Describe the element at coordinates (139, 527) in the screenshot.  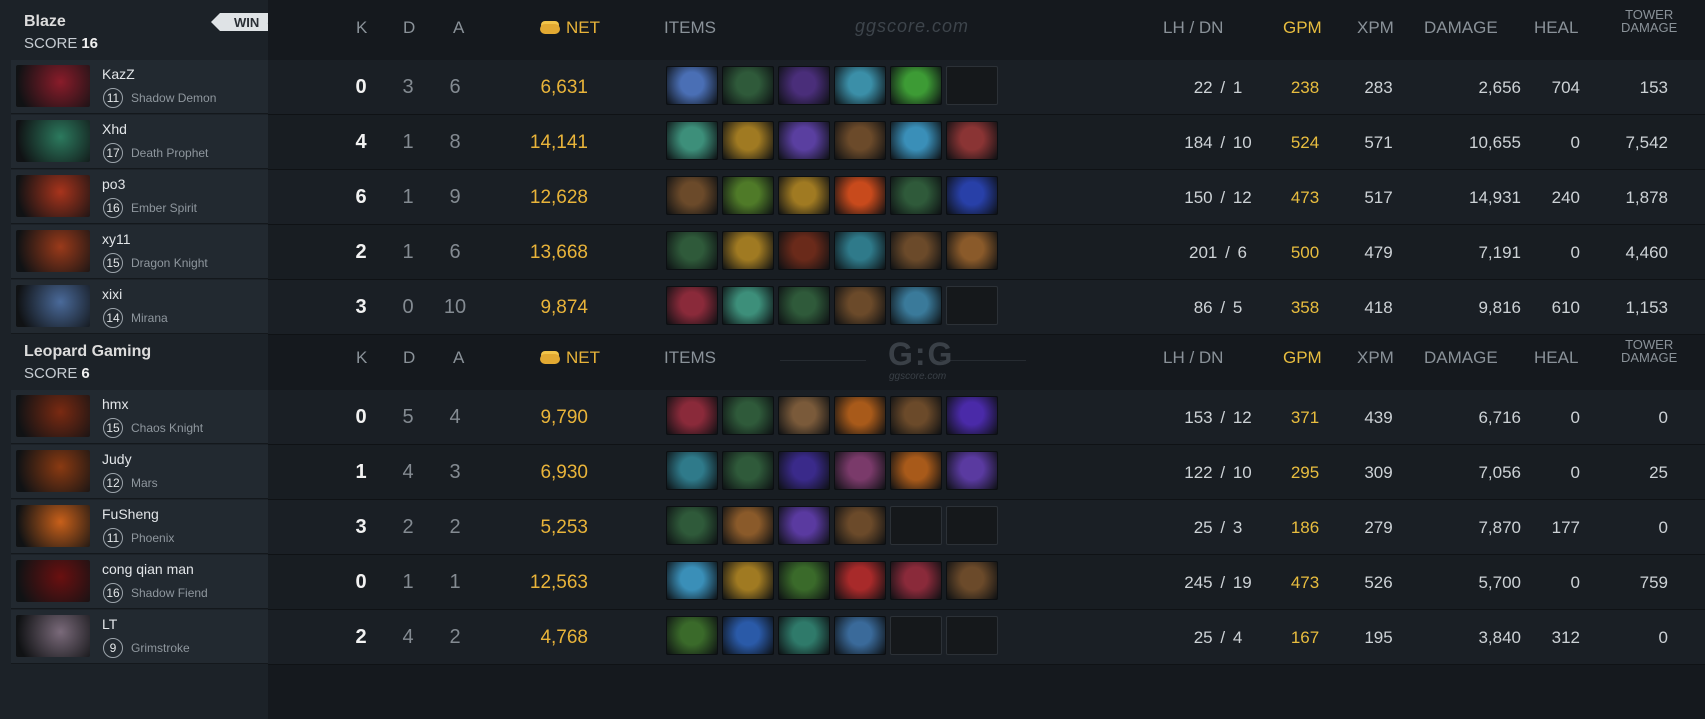
I see `player-card: FuSheng 11 Phoenix` at that location.